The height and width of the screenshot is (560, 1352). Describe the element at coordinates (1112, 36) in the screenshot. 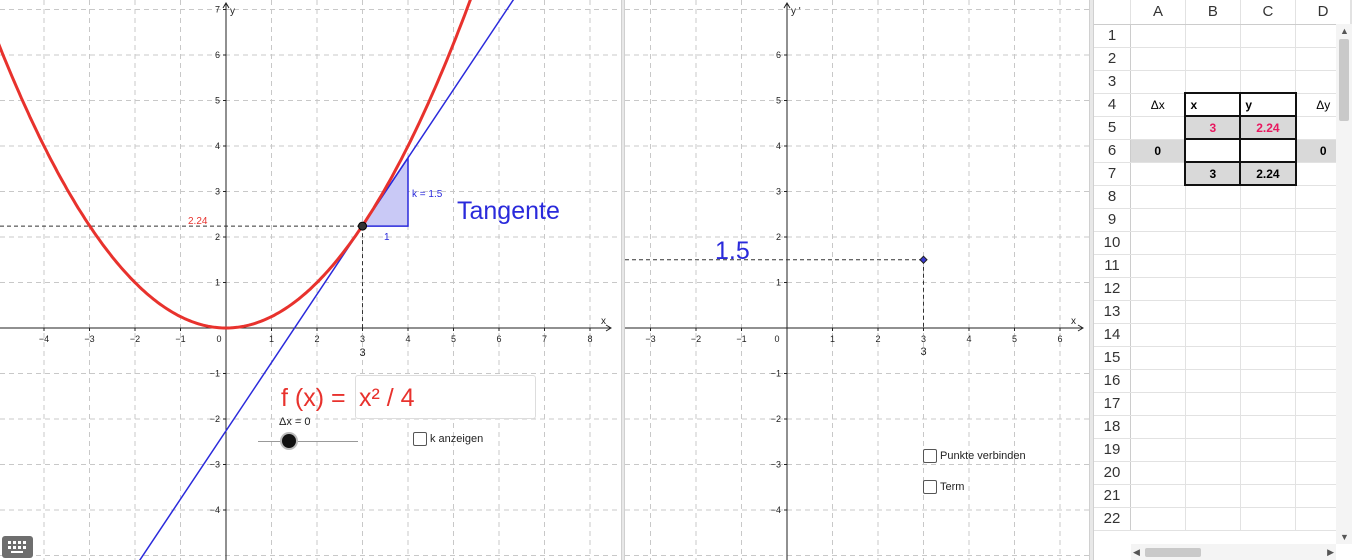

I see `row-header-1: 1` at that location.